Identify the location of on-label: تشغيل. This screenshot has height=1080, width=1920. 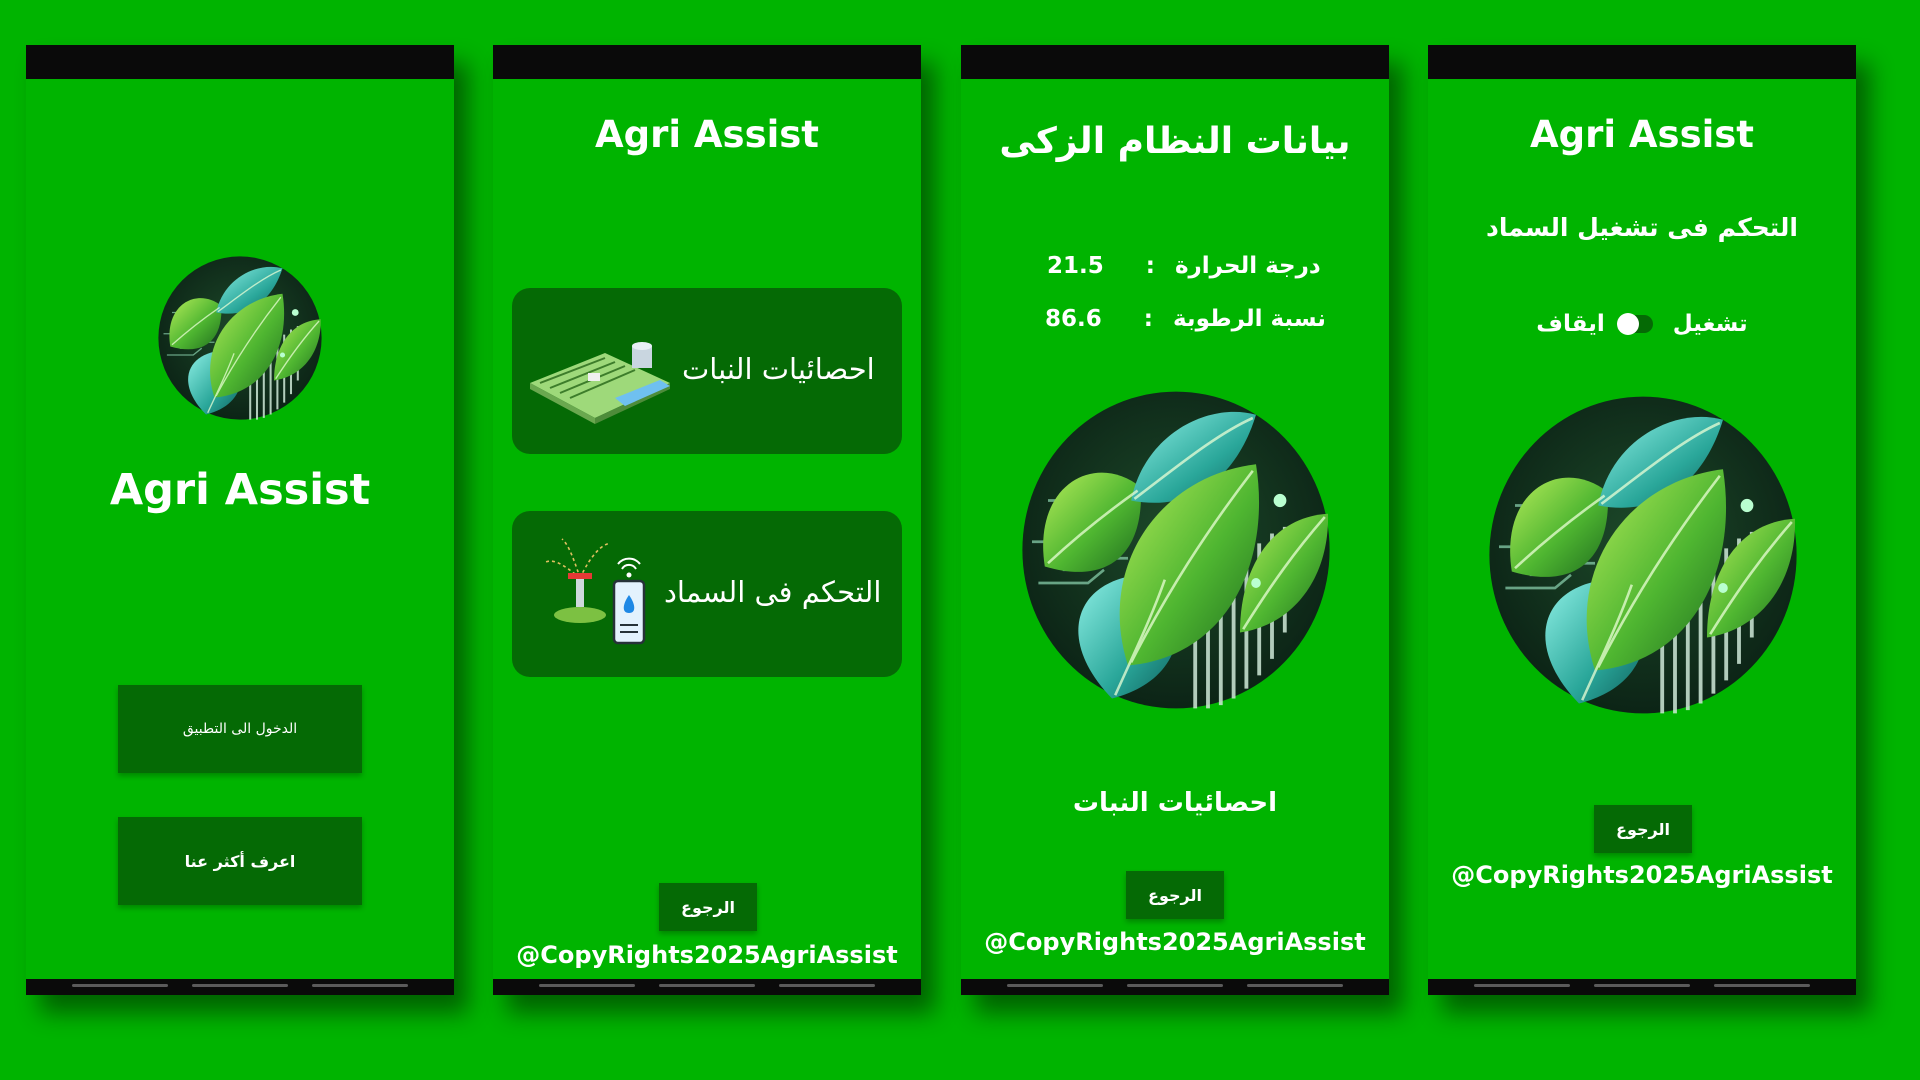
(1710, 324).